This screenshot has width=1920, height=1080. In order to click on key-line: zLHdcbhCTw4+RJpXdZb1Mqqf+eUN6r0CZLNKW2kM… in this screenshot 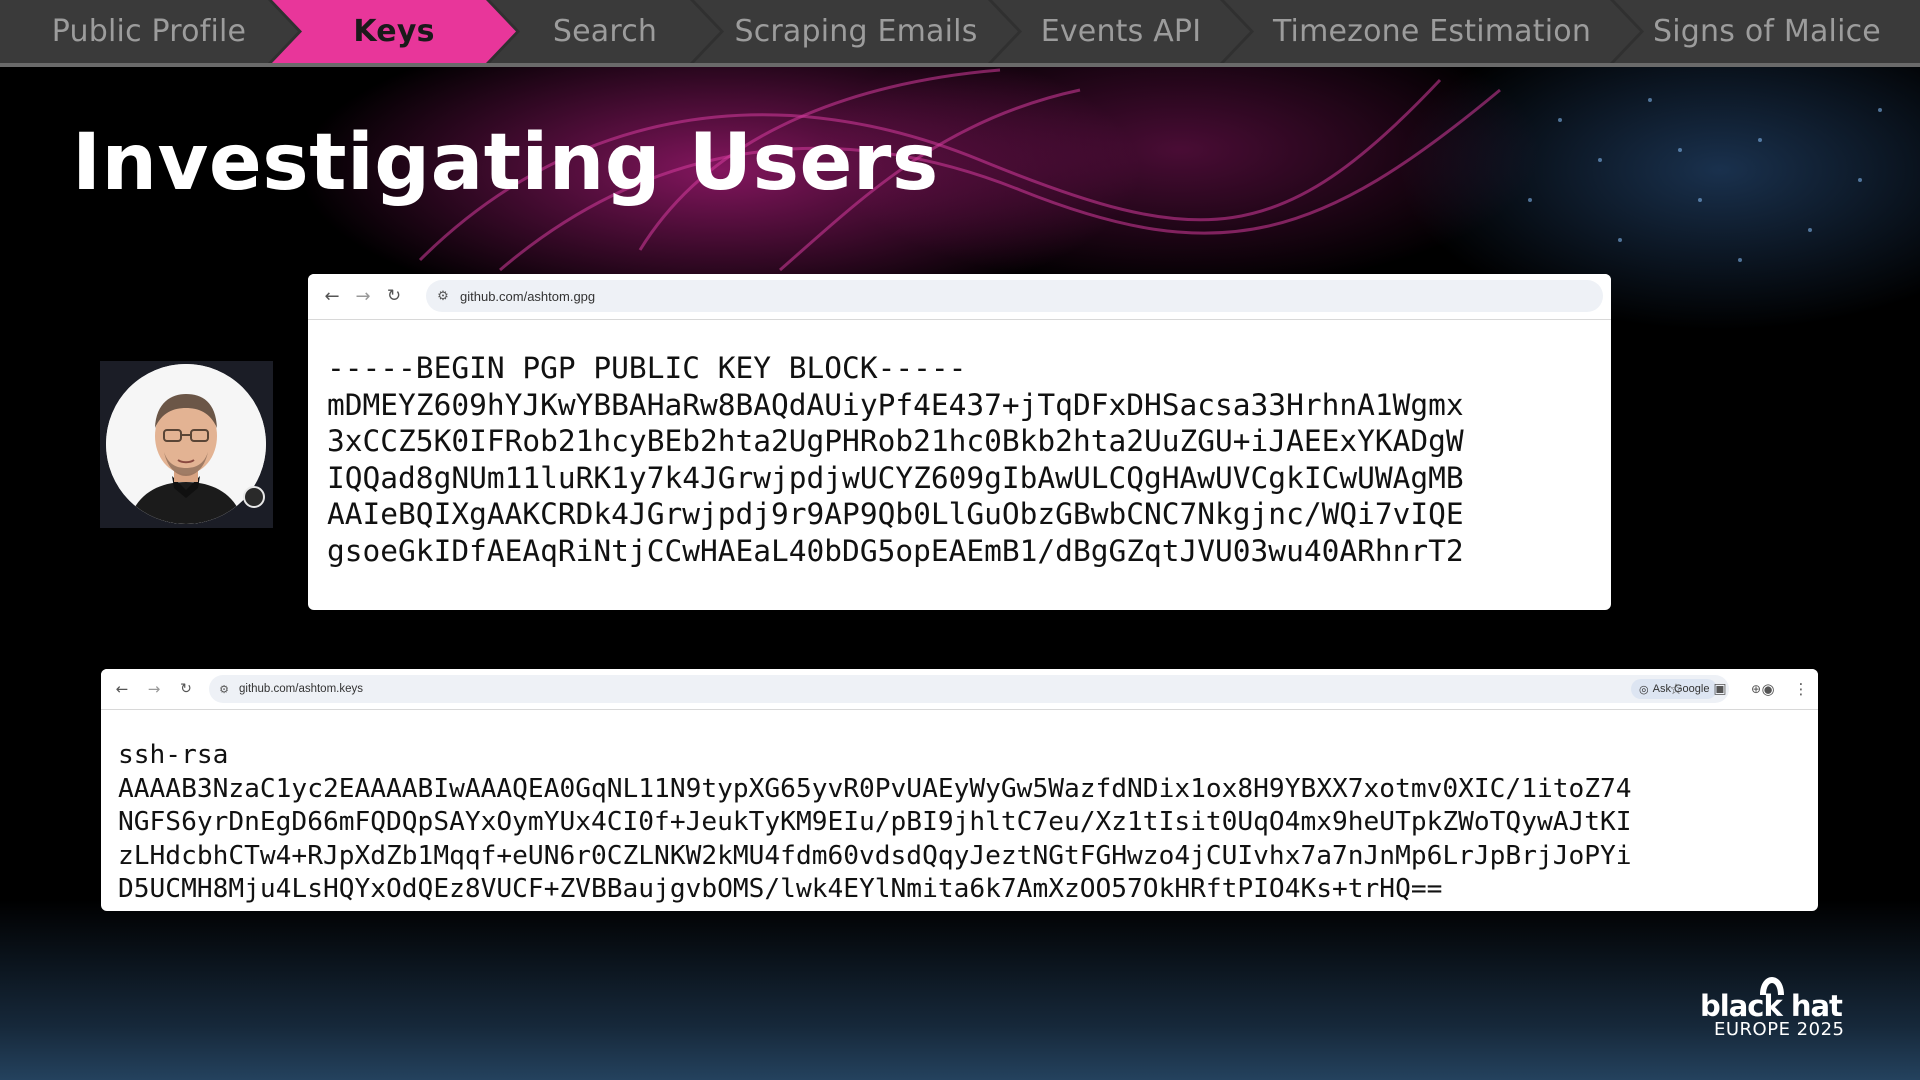, I will do `click(875, 855)`.